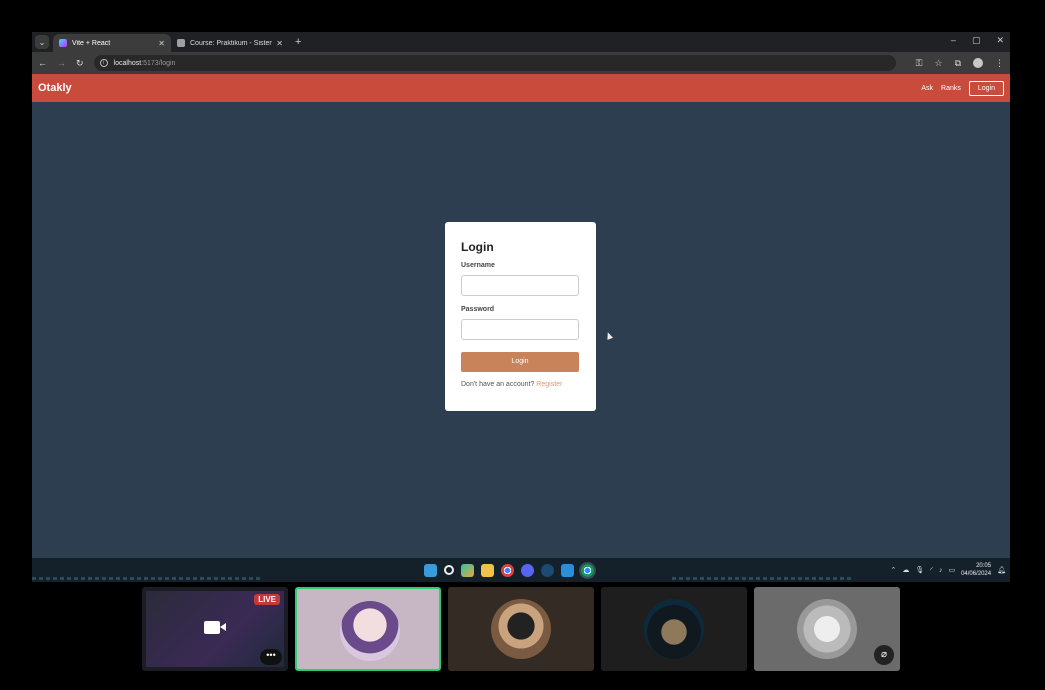 The image size is (1045, 690). What do you see at coordinates (63, 43) in the screenshot?
I see `vite-icon` at bounding box center [63, 43].